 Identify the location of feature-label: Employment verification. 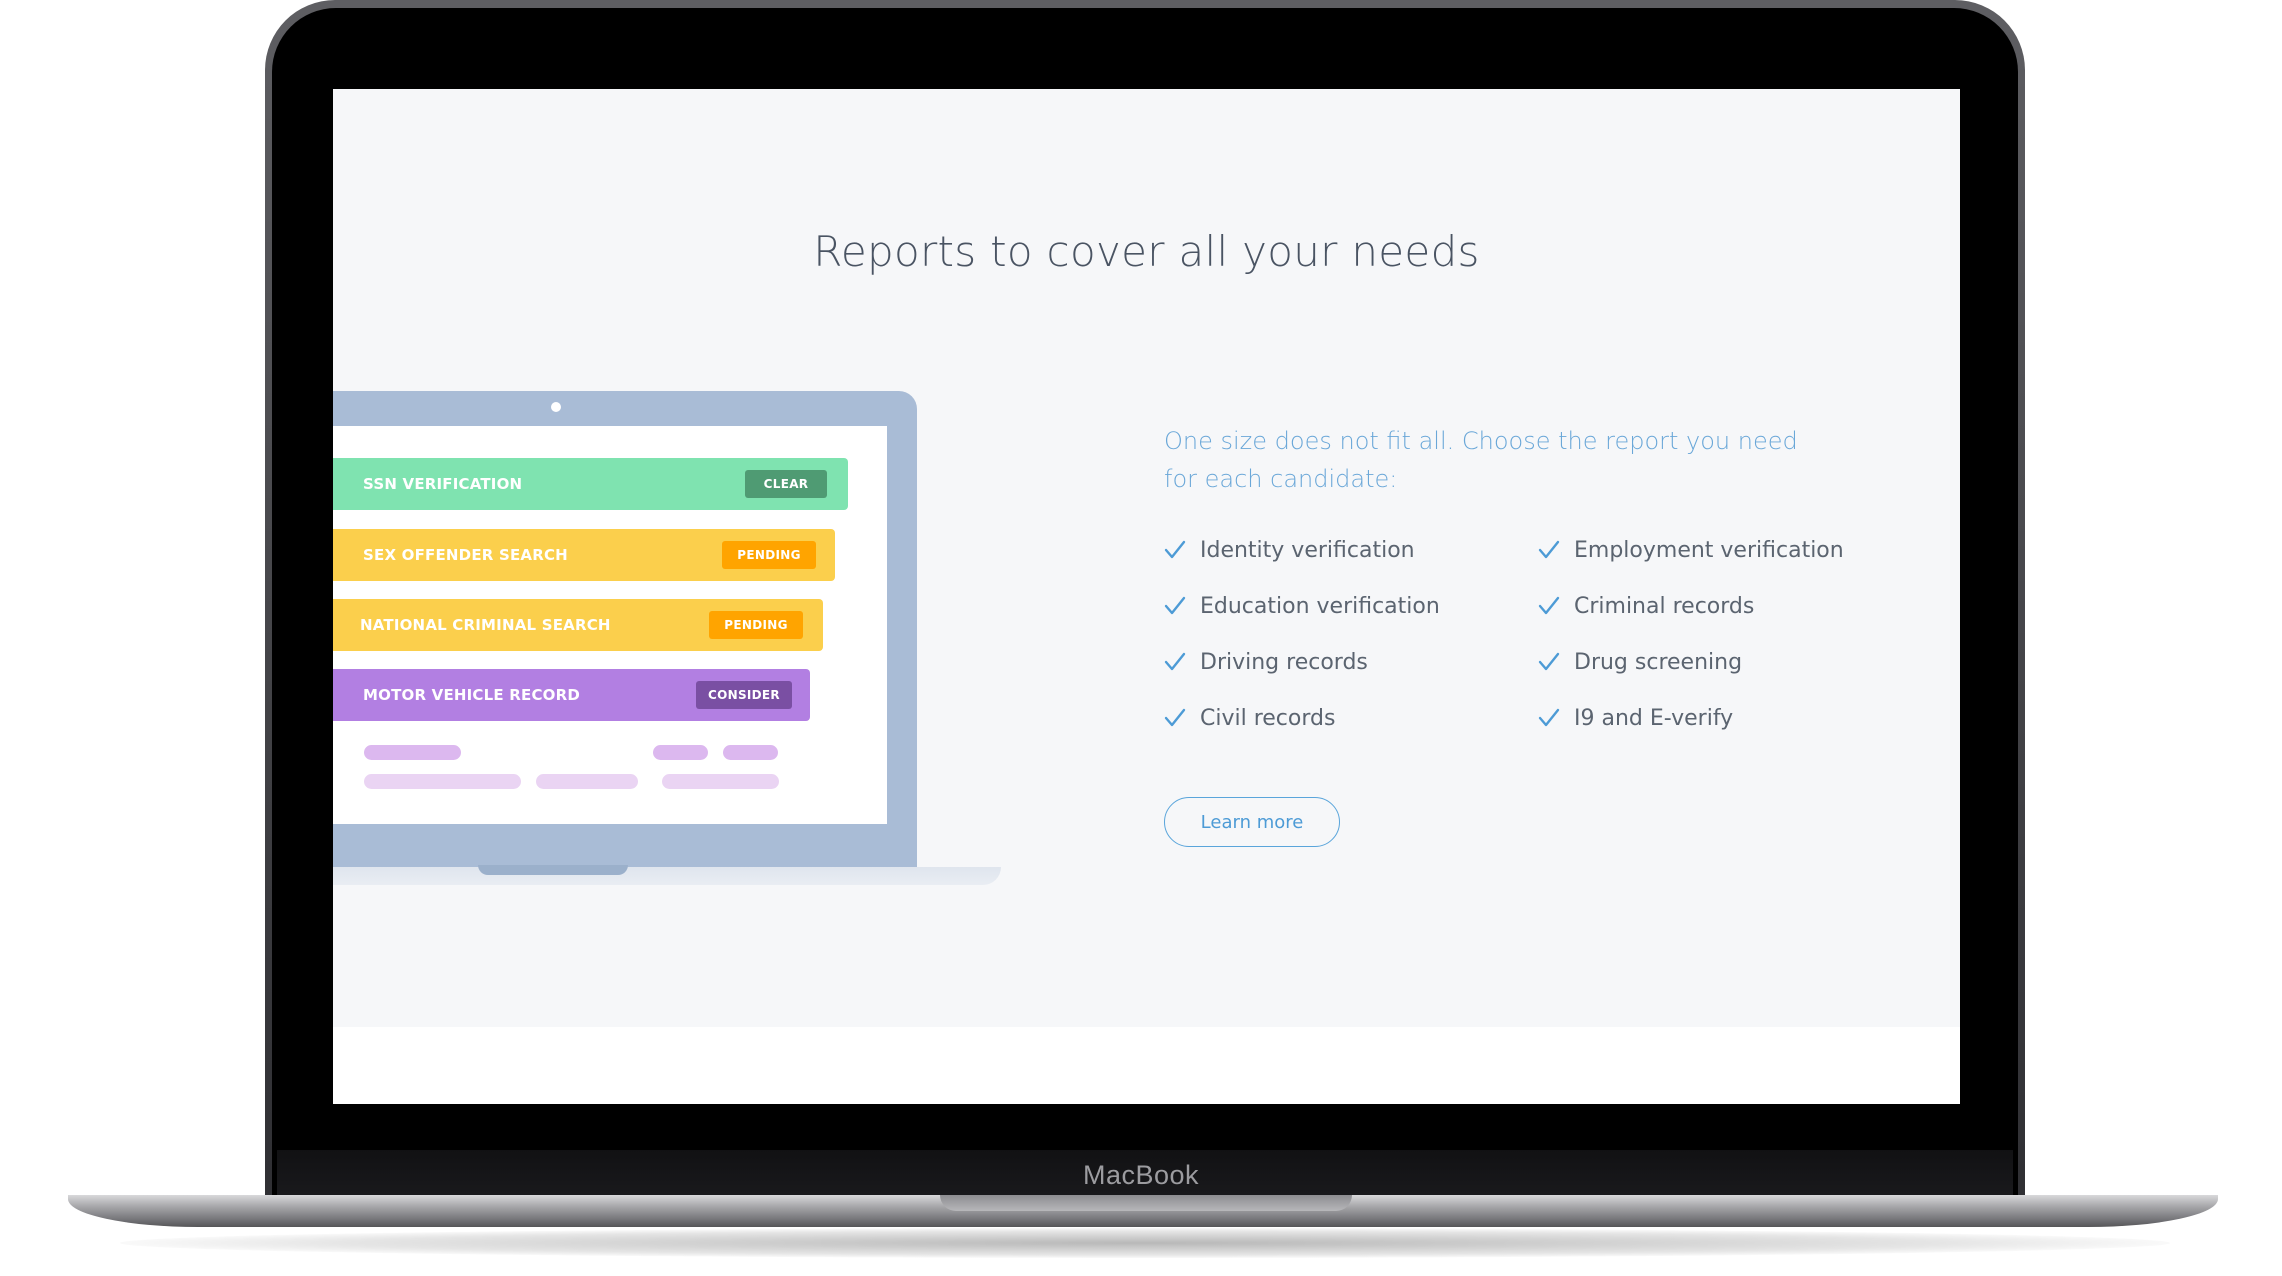
(1709, 550).